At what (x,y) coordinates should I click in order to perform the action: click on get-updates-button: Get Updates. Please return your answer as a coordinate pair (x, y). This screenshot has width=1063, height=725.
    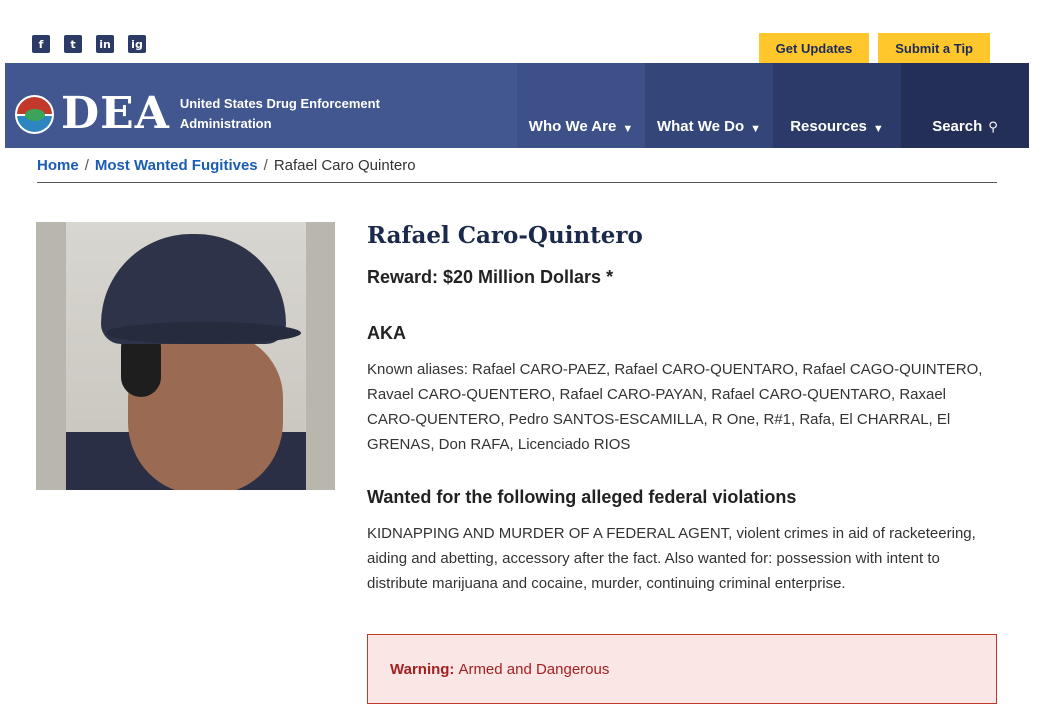
    Looking at the image, I should click on (814, 48).